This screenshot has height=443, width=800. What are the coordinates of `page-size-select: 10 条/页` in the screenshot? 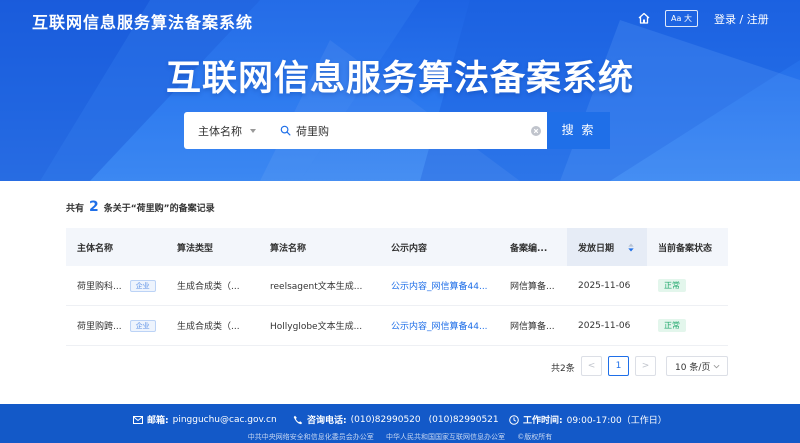 It's located at (697, 366).